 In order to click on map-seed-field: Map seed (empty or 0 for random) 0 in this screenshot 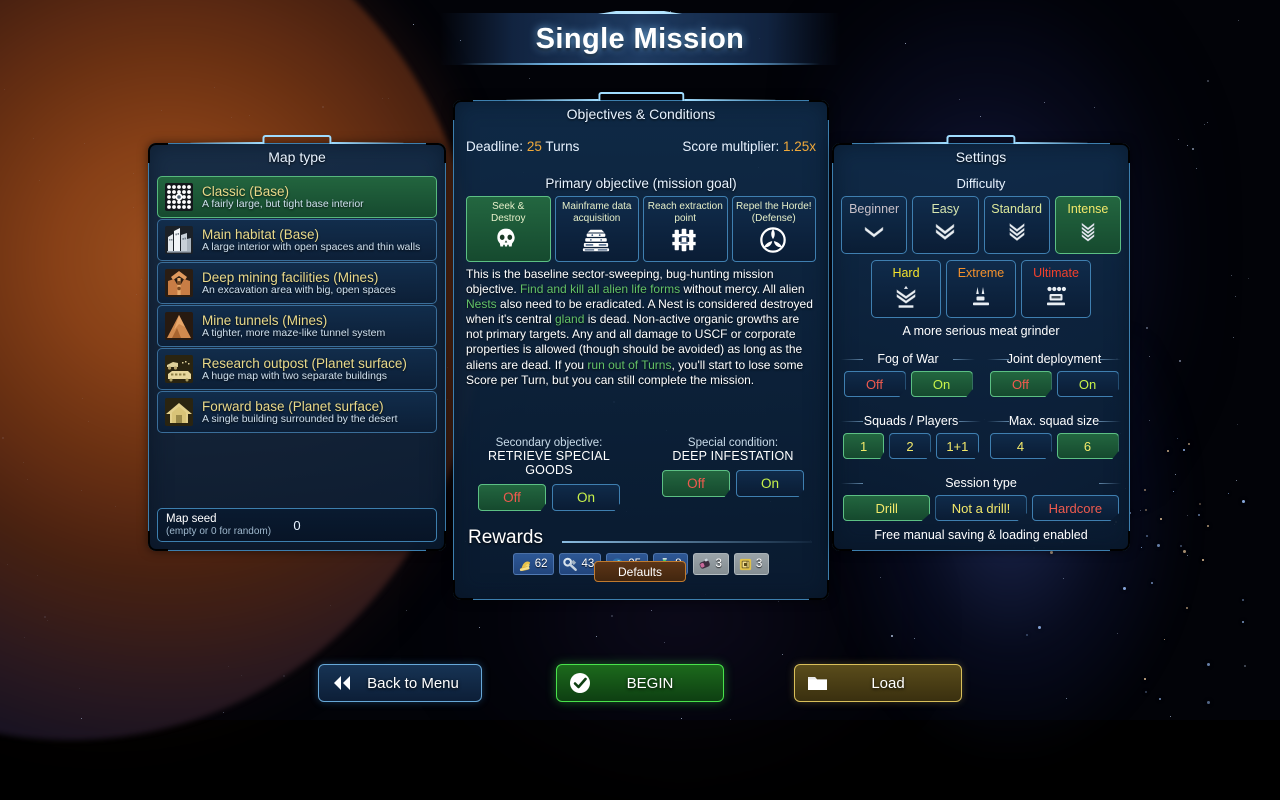, I will do `click(297, 525)`.